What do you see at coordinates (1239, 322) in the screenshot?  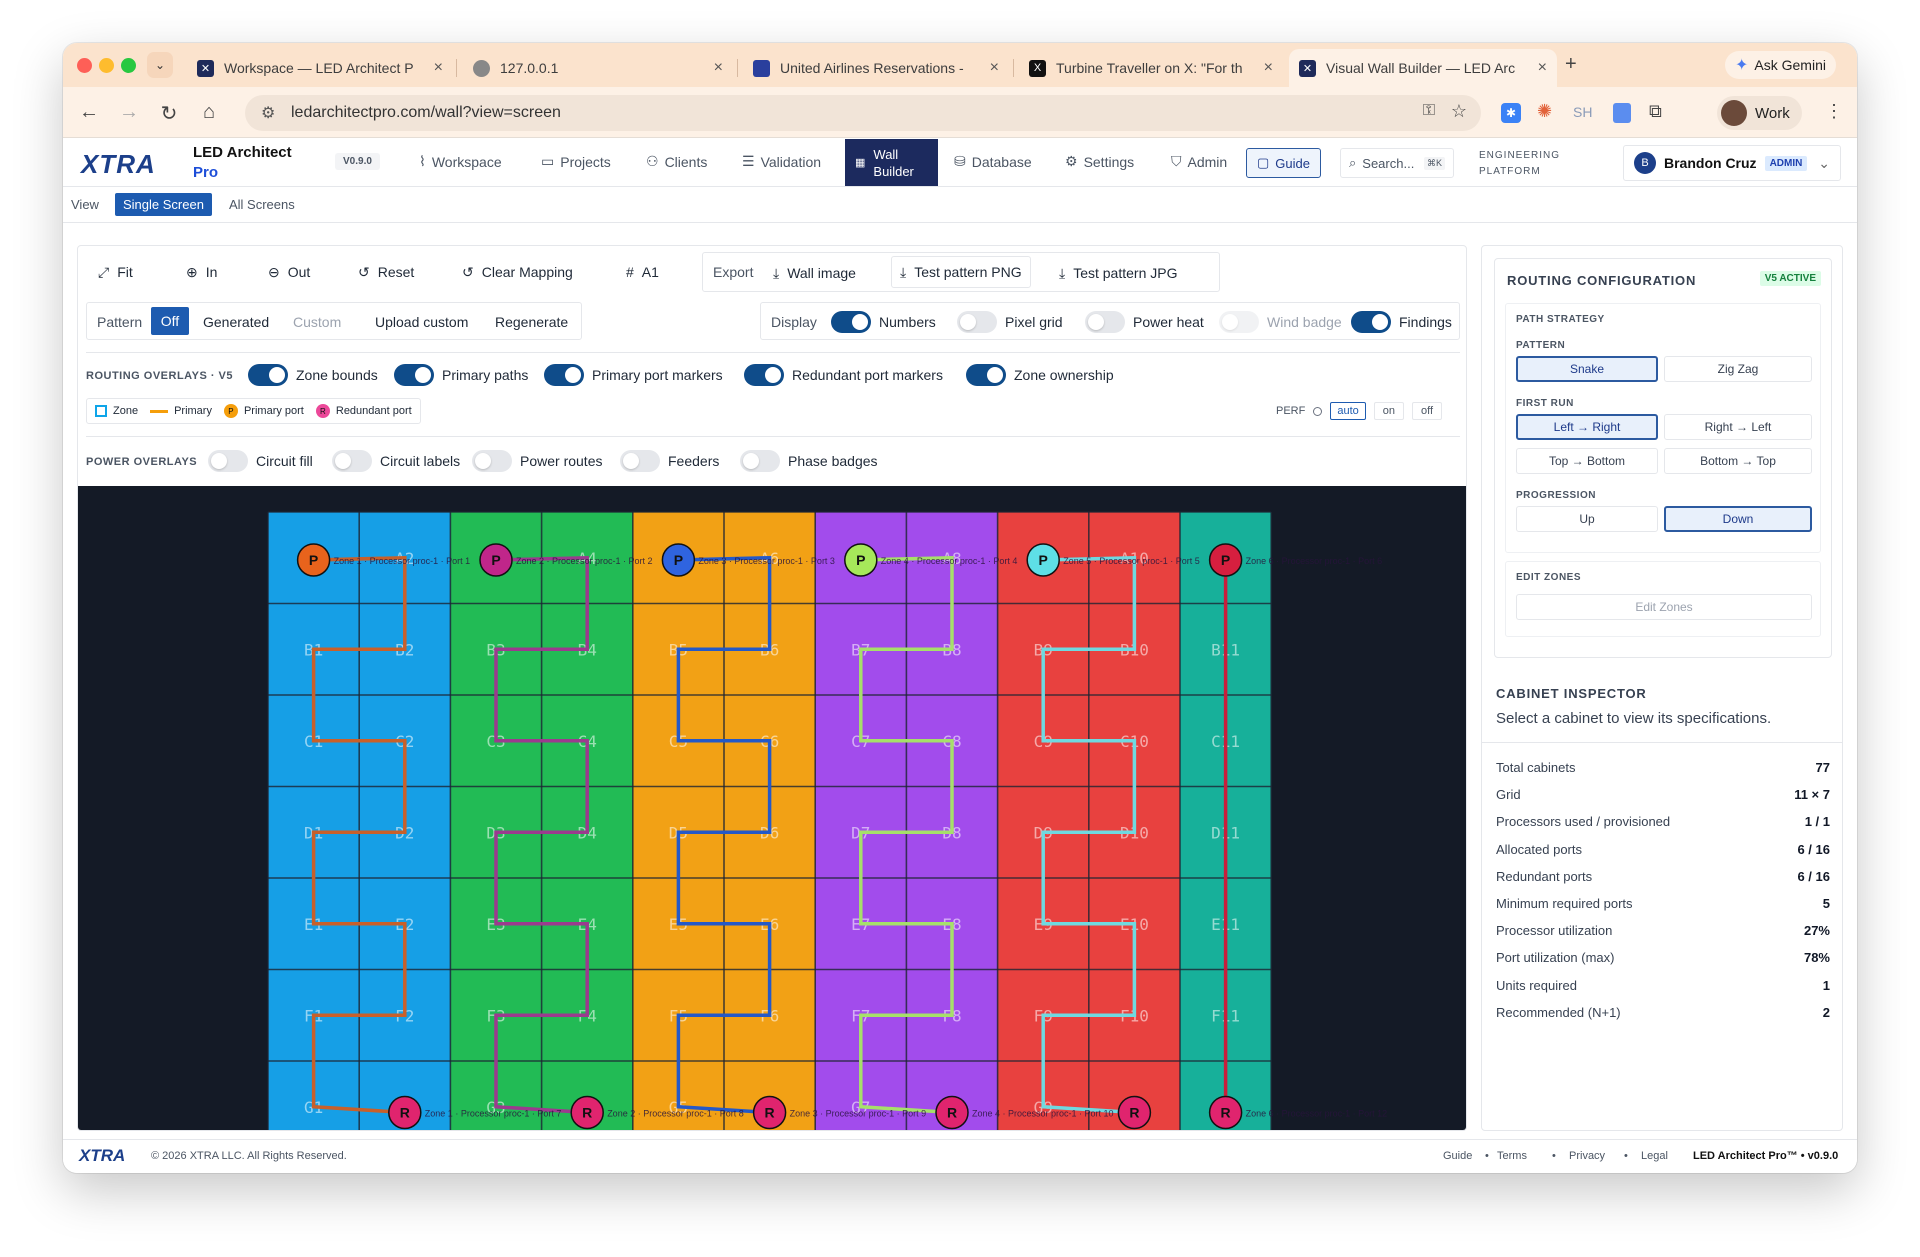 I see `wind-badge-toggle` at bounding box center [1239, 322].